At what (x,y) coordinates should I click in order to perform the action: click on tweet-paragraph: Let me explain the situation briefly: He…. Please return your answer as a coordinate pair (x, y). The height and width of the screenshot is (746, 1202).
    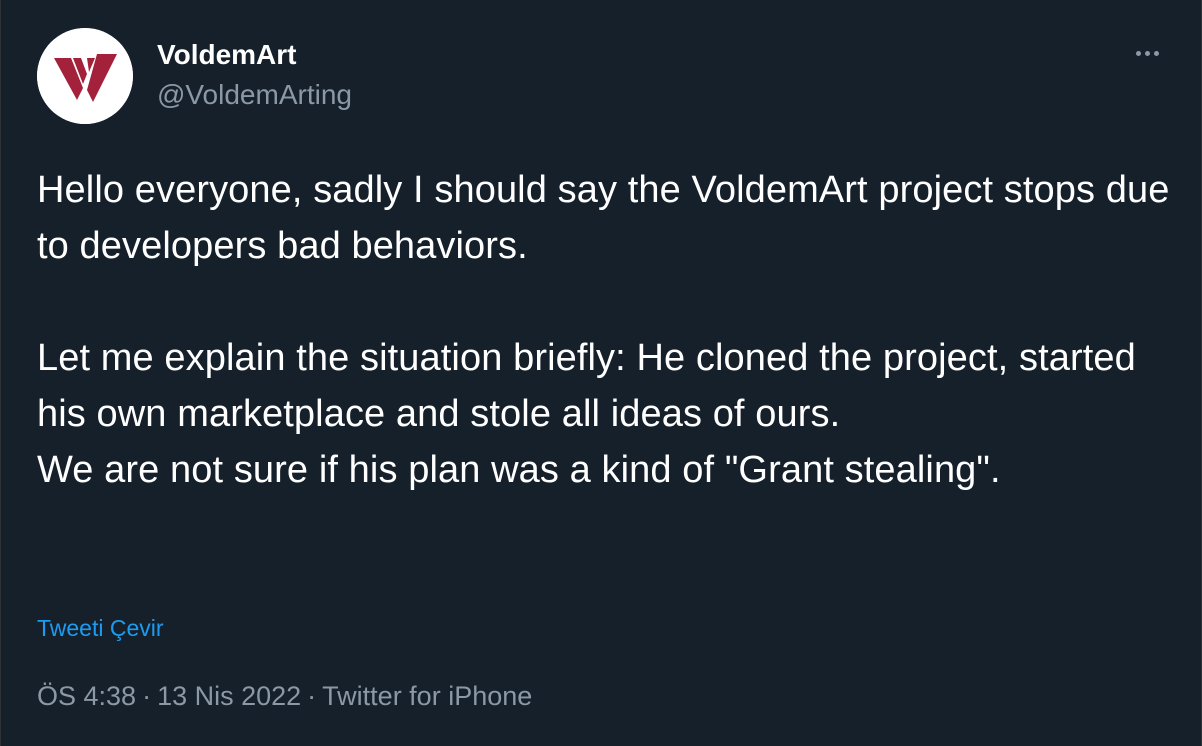
    Looking at the image, I should click on (586, 386).